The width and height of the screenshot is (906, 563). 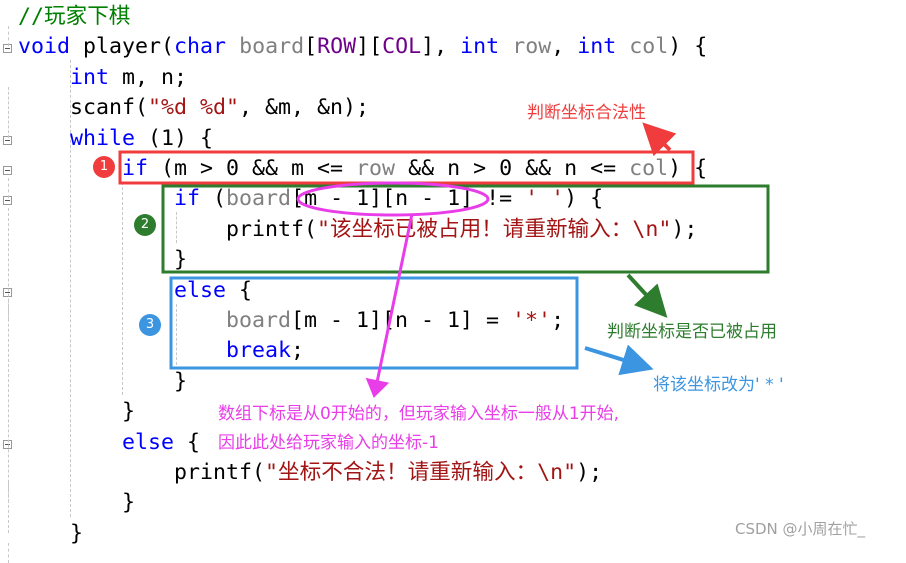 What do you see at coordinates (389, 305) in the screenshot?
I see `index-arrow` at bounding box center [389, 305].